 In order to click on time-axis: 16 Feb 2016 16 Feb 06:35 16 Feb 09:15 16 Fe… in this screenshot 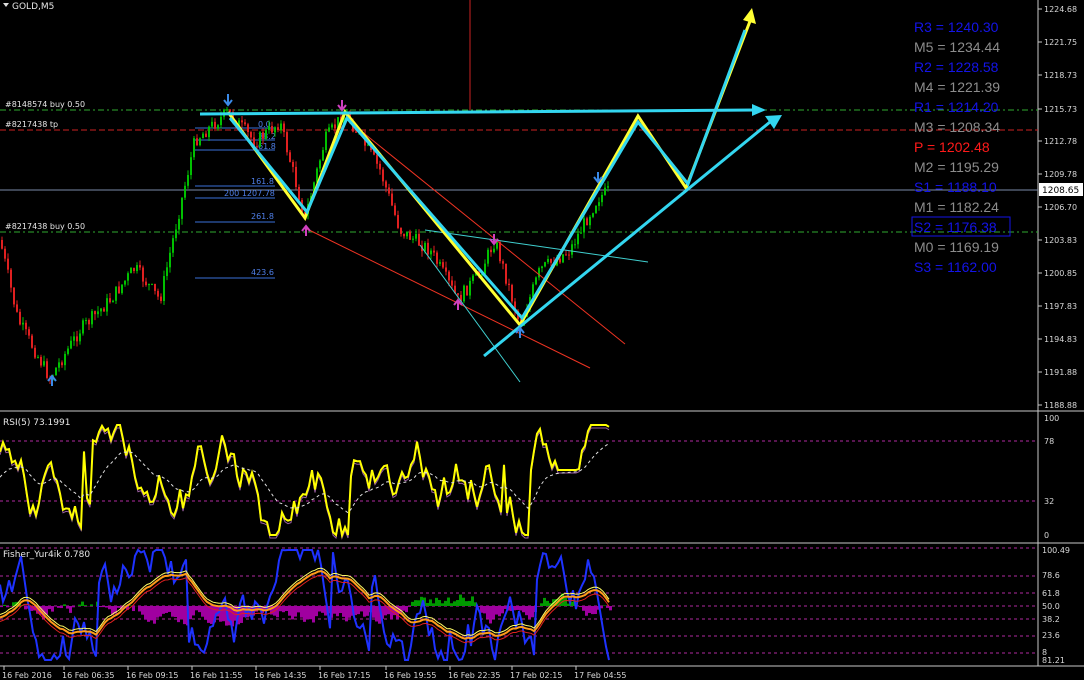, I will do `click(314, 673)`.